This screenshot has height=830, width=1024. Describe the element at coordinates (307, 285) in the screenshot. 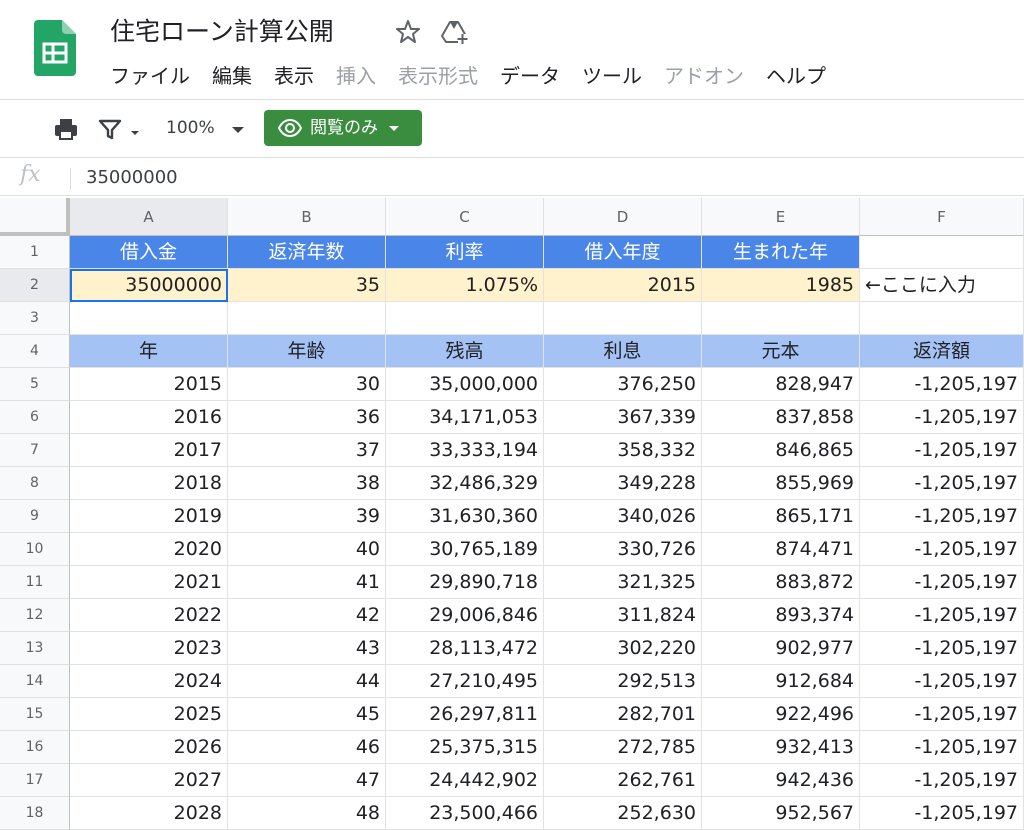

I see `input-value-cell: 35` at that location.